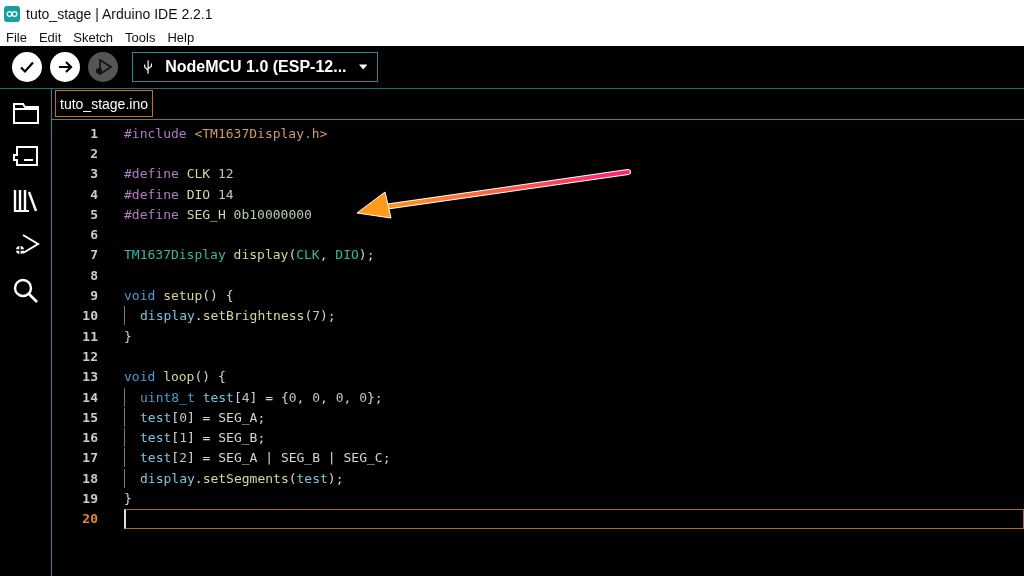 The width and height of the screenshot is (1024, 576). What do you see at coordinates (362, 67) in the screenshot?
I see `dropdown-caret-icon` at bounding box center [362, 67].